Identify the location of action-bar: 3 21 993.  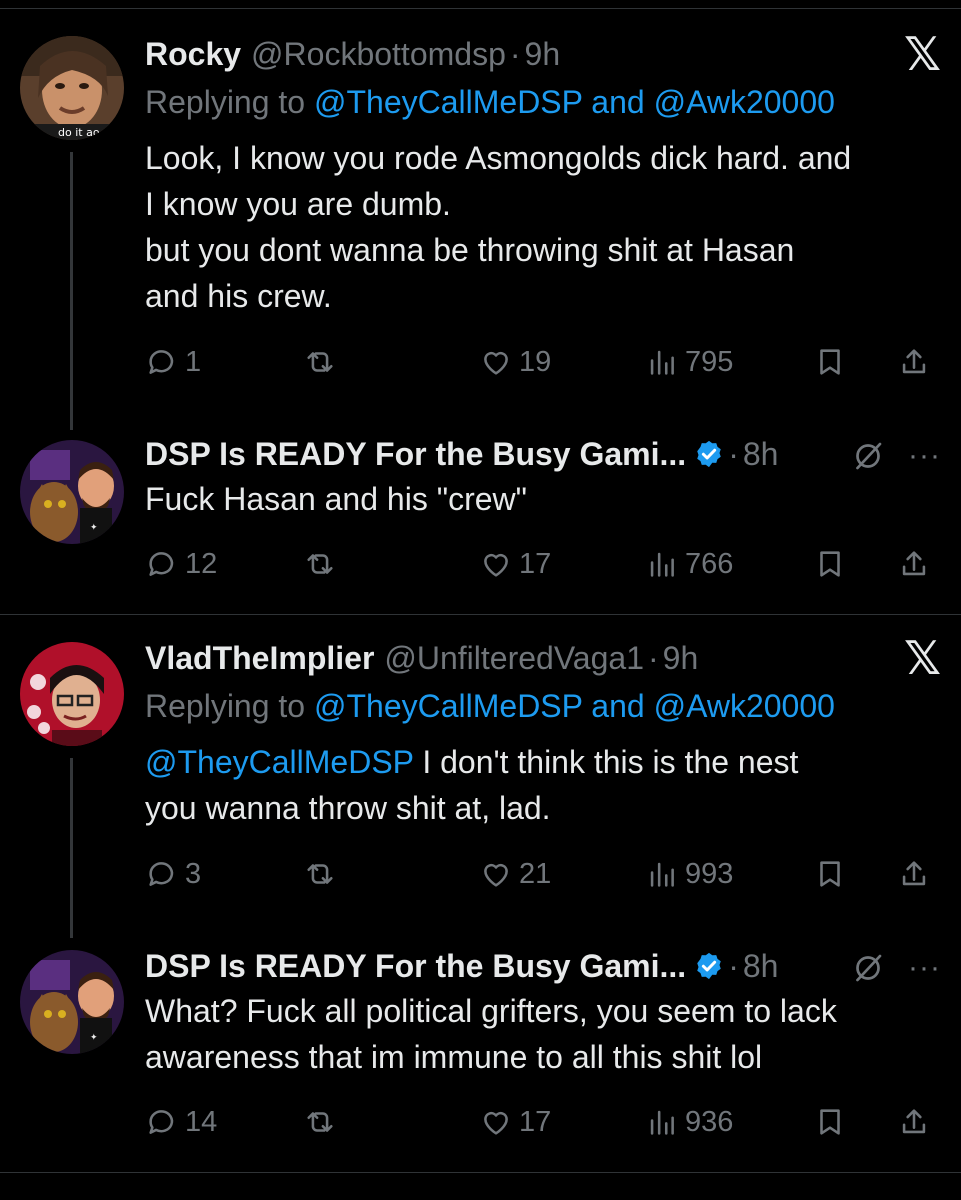
(543, 874).